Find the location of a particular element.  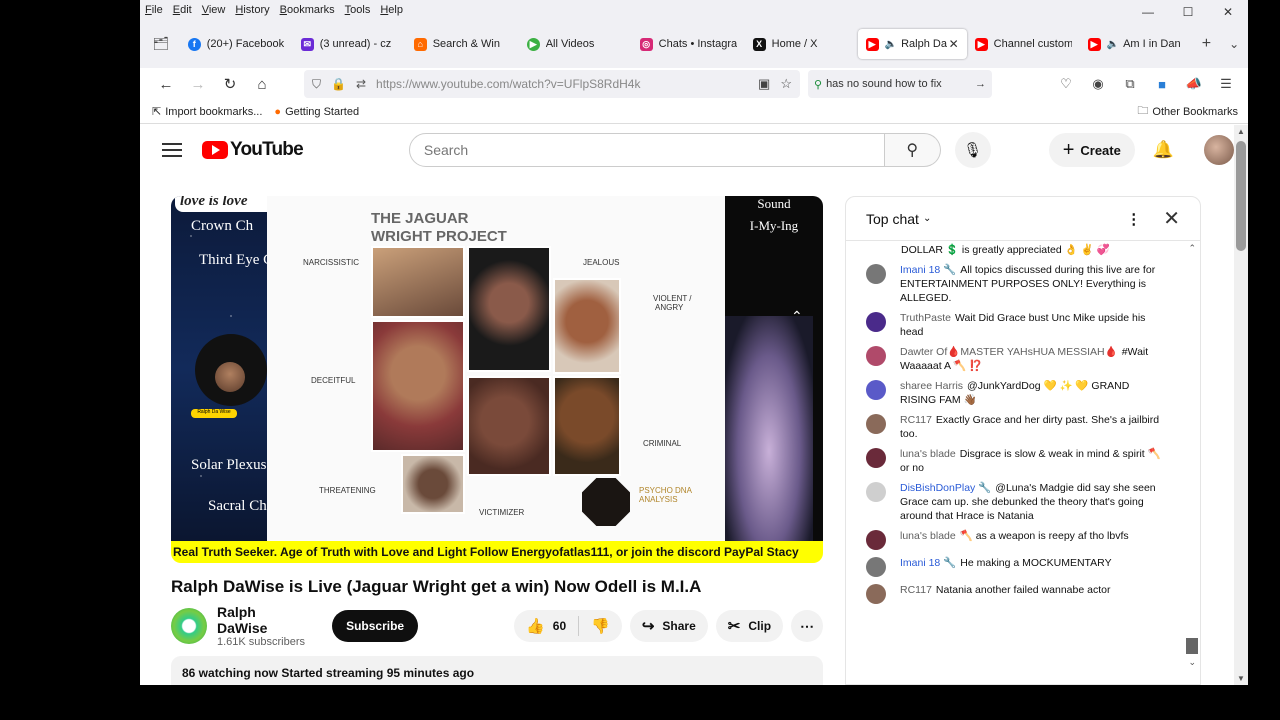

tab-channel-custom: ▶ Channel custom is located at coordinates (1023, 44).